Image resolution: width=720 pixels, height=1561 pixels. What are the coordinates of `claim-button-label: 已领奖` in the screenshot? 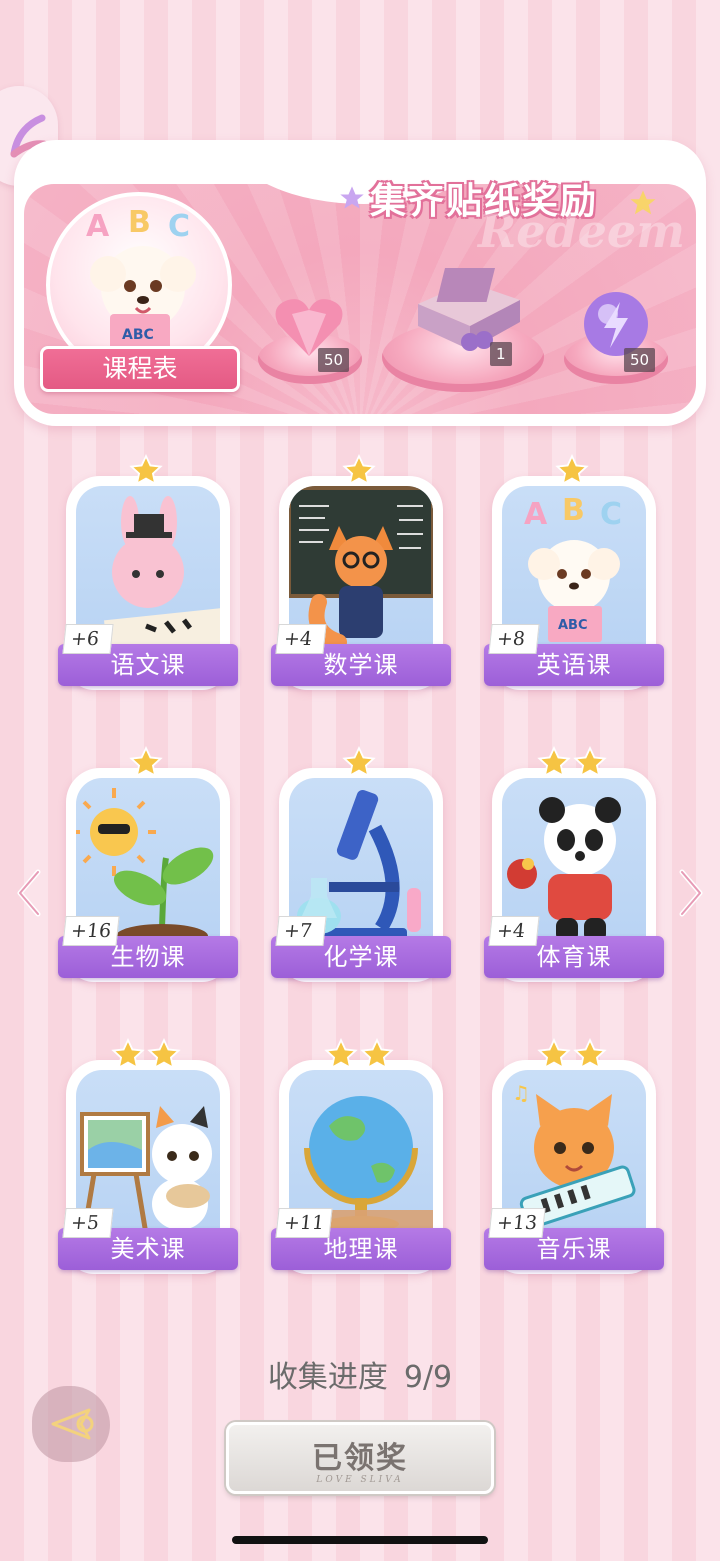 It's located at (360, 1458).